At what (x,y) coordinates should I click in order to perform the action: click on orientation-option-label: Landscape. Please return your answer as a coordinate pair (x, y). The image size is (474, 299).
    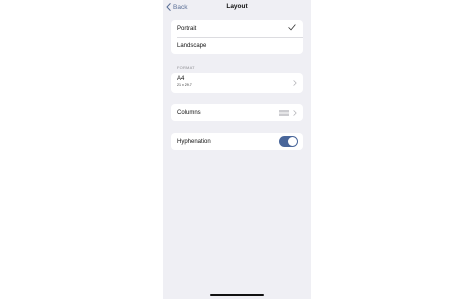
    Looking at the image, I should click on (192, 45).